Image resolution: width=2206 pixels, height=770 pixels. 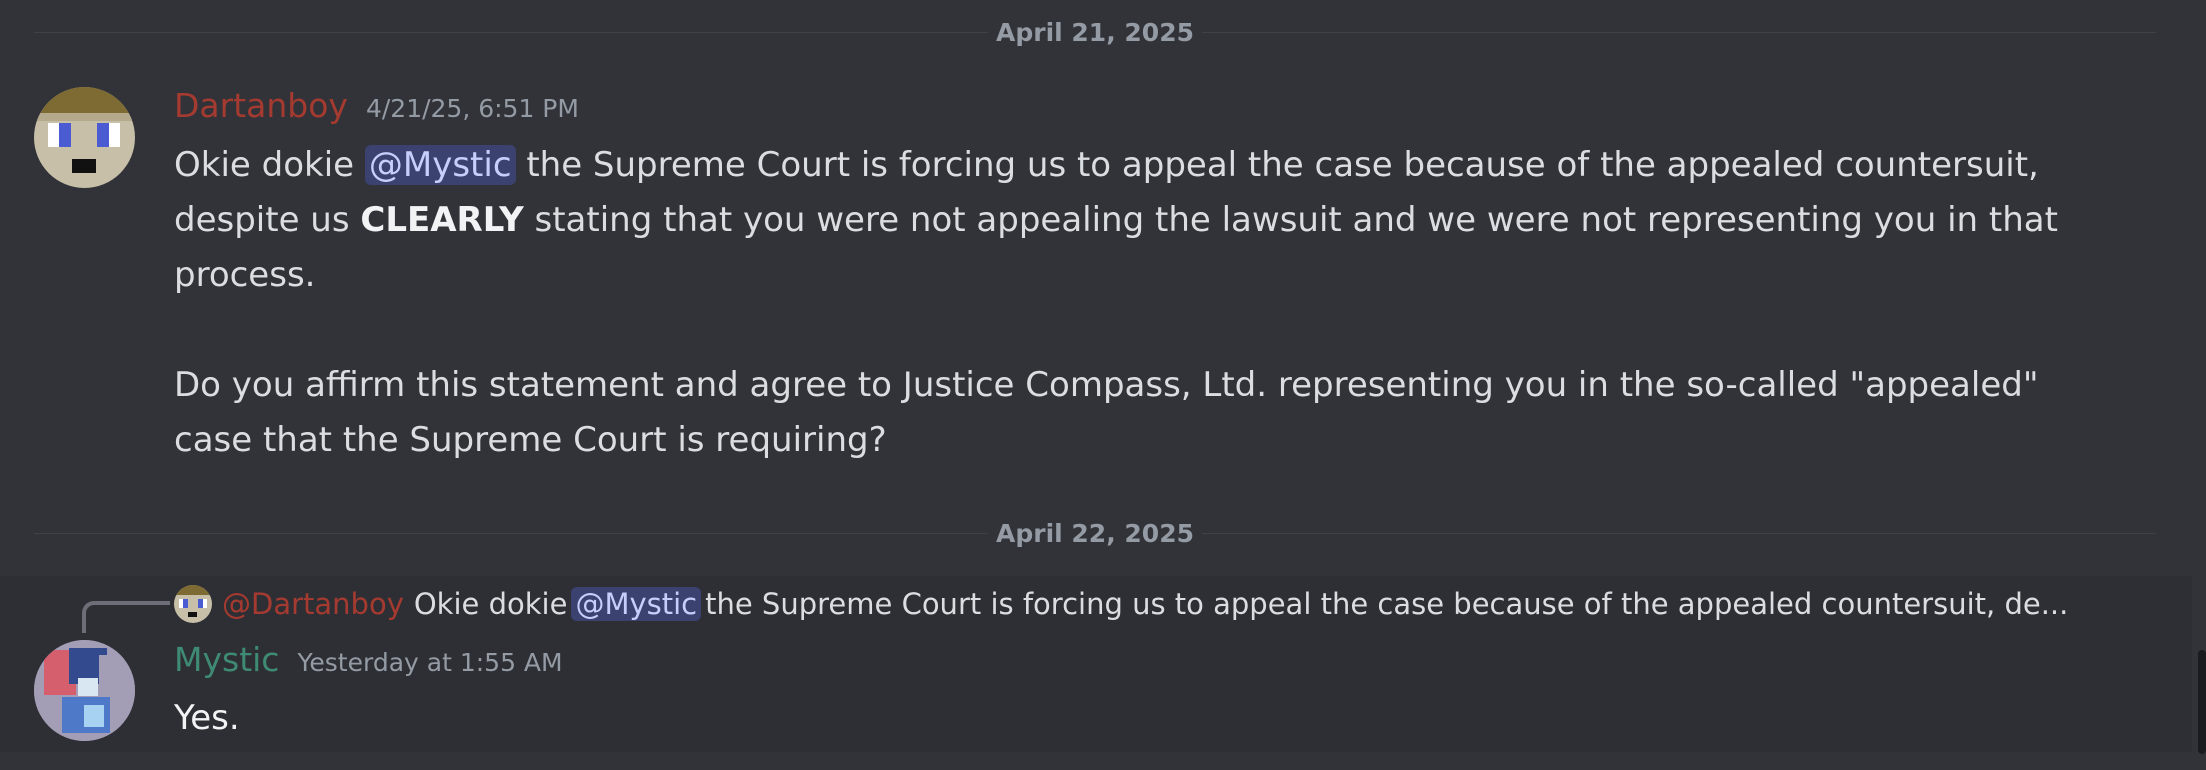 I want to click on date-divider-label: April 22, 2025, so click(x=1095, y=534).